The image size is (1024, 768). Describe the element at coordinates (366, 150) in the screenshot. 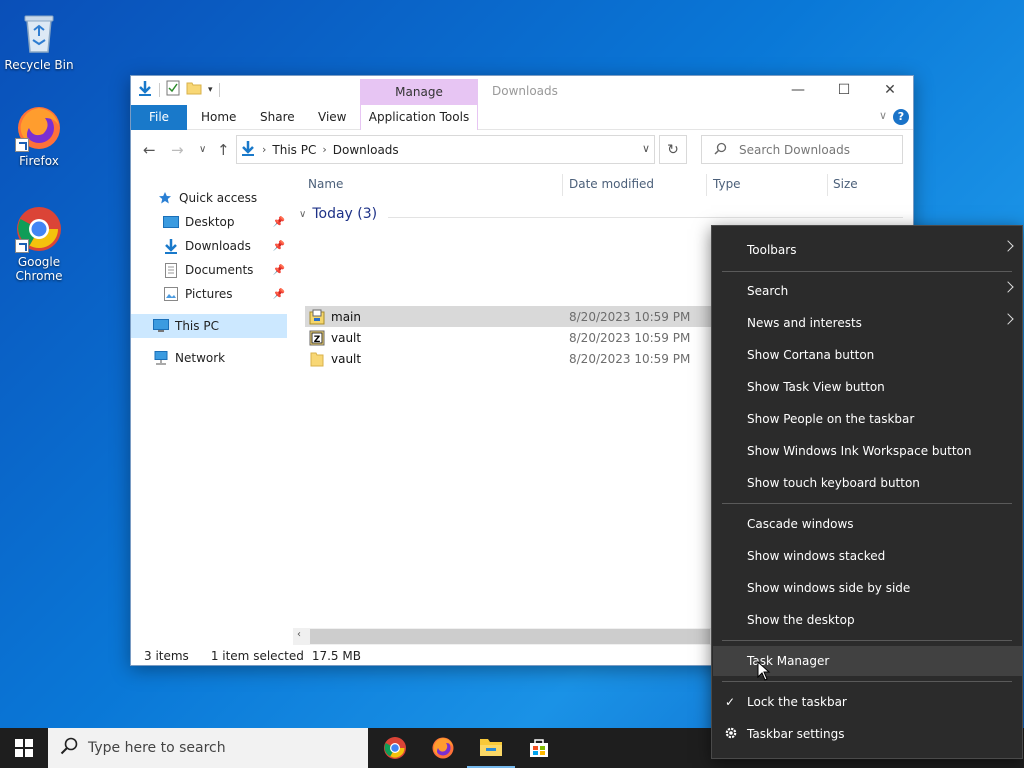

I see `breadcrumb-downloads: Downloads` at that location.